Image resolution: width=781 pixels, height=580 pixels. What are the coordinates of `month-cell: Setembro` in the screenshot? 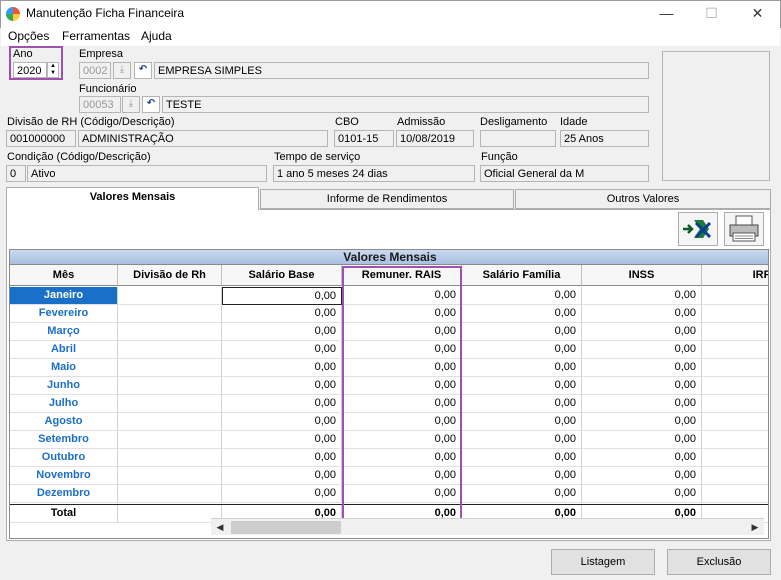 It's located at (64, 440).